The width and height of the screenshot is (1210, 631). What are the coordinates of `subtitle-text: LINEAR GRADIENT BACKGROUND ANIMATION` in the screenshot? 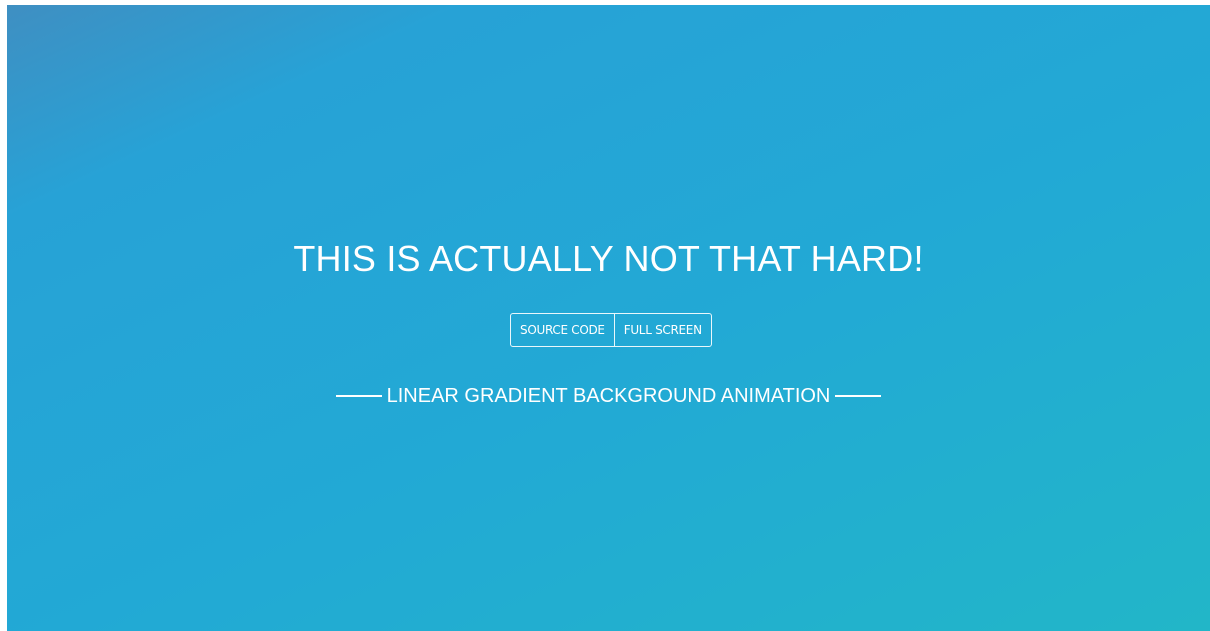 It's located at (608, 396).